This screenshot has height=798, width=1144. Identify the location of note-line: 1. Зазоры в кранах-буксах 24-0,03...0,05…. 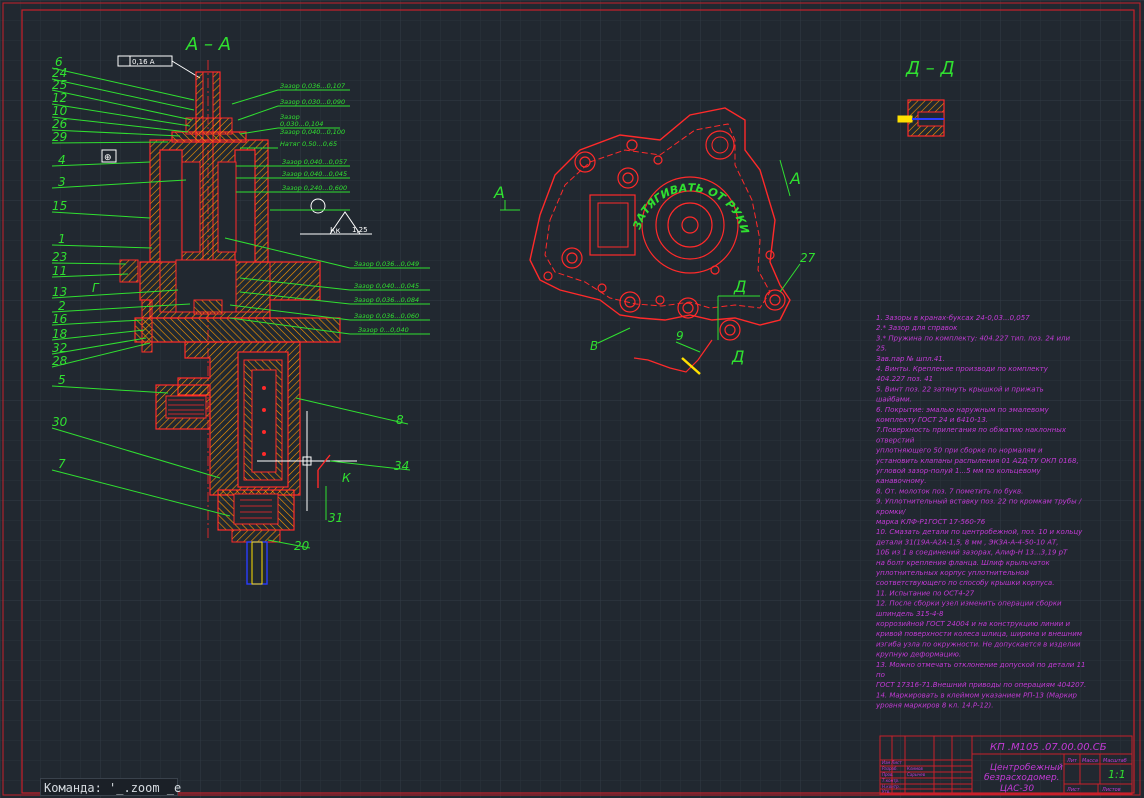
(953, 318).